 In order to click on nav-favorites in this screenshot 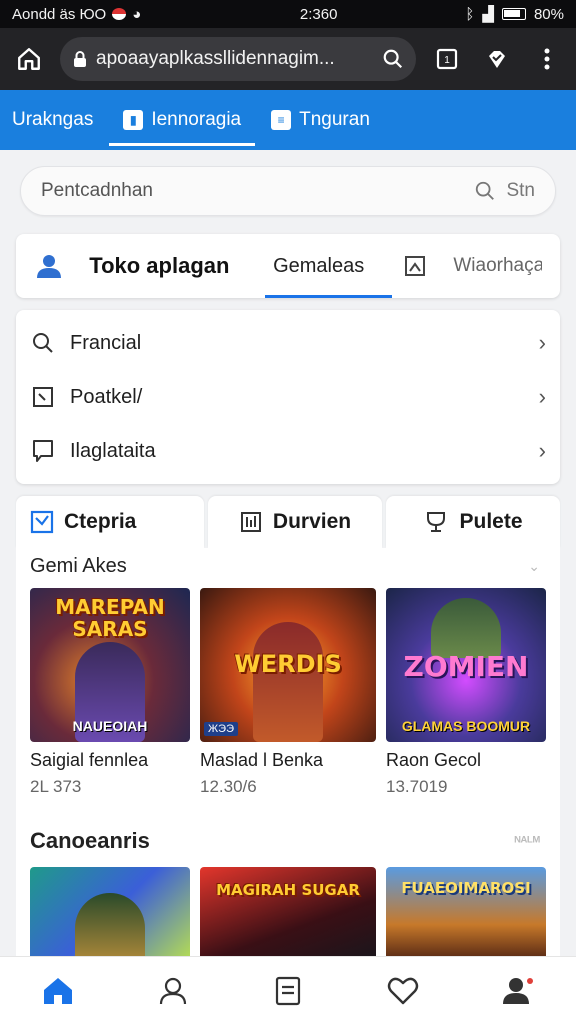, I will do `click(403, 991)`.